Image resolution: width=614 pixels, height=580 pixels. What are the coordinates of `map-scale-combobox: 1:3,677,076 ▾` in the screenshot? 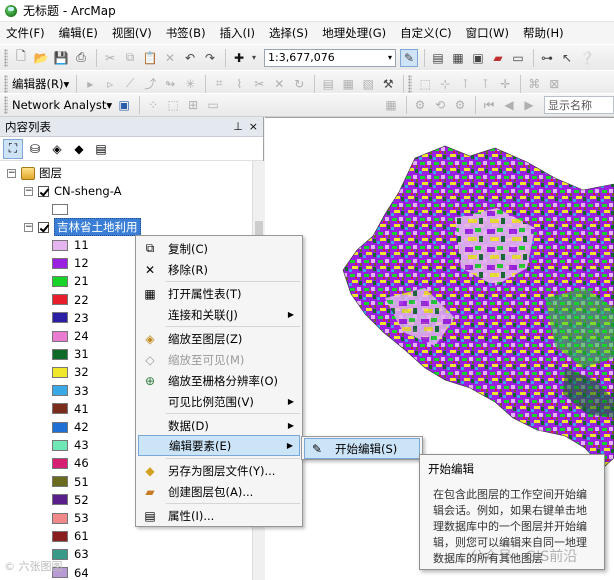 It's located at (330, 57).